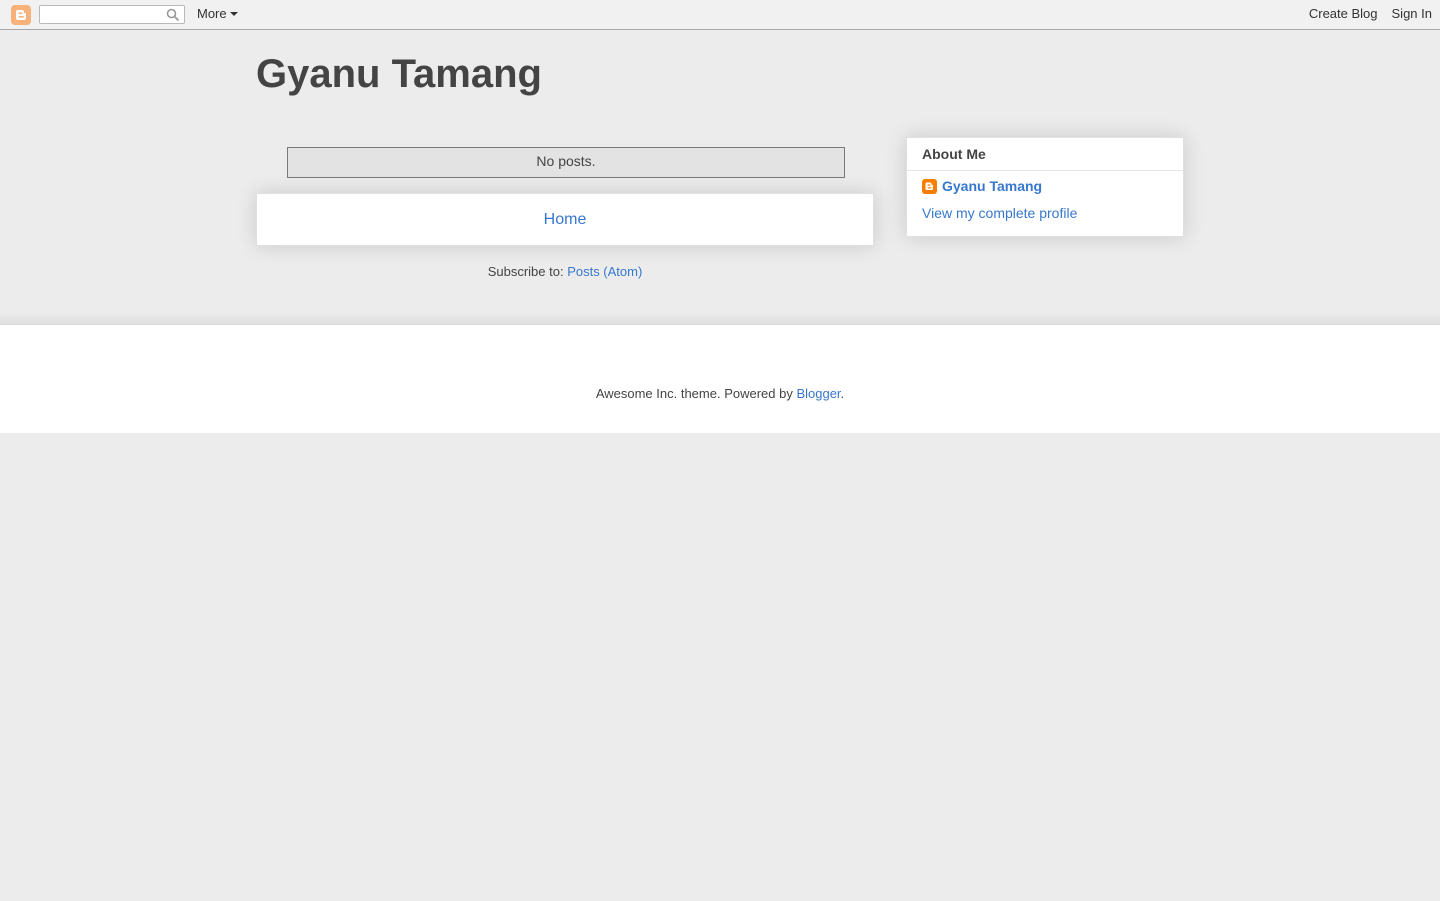 The height and width of the screenshot is (901, 1440). I want to click on footer-prefix: Awesome Inc. theme. Powered by, so click(696, 393).